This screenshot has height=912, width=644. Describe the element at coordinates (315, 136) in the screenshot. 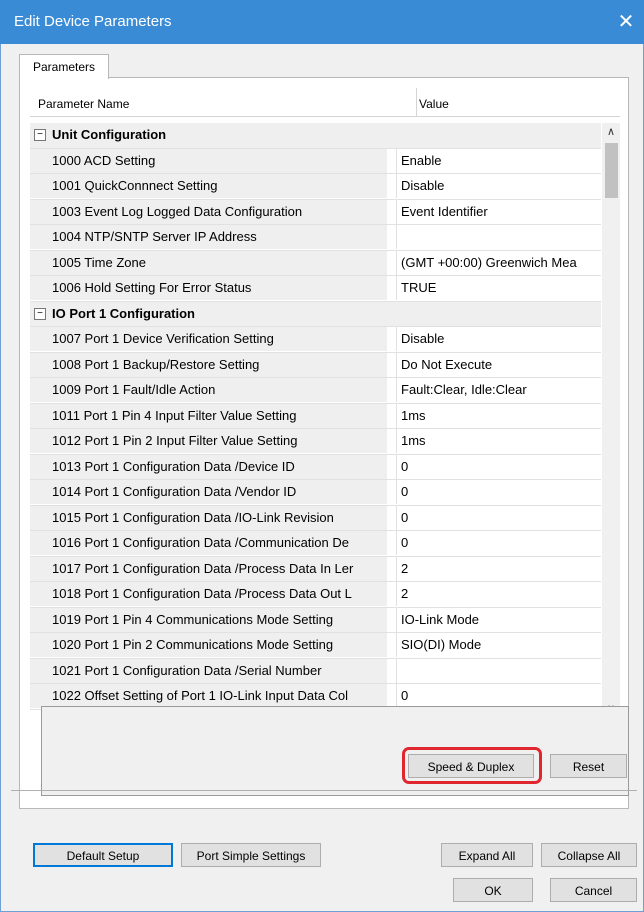

I see `group-row: − Unit Configuration` at that location.